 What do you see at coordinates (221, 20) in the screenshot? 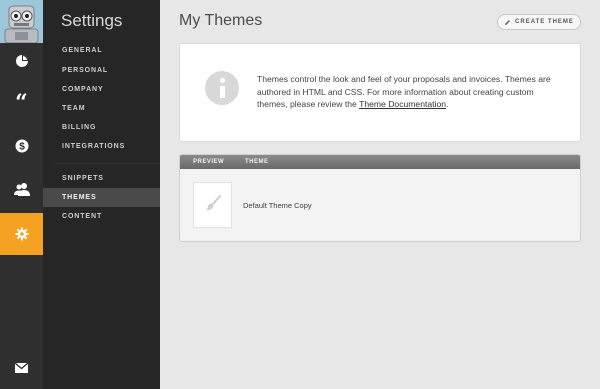
I see `page-title: My Themes` at bounding box center [221, 20].